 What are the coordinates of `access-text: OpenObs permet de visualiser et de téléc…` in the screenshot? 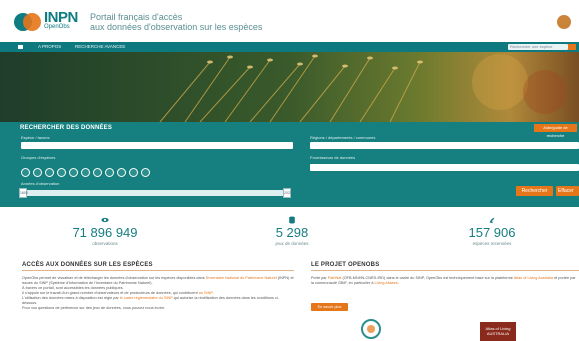 It's located at (158, 293).